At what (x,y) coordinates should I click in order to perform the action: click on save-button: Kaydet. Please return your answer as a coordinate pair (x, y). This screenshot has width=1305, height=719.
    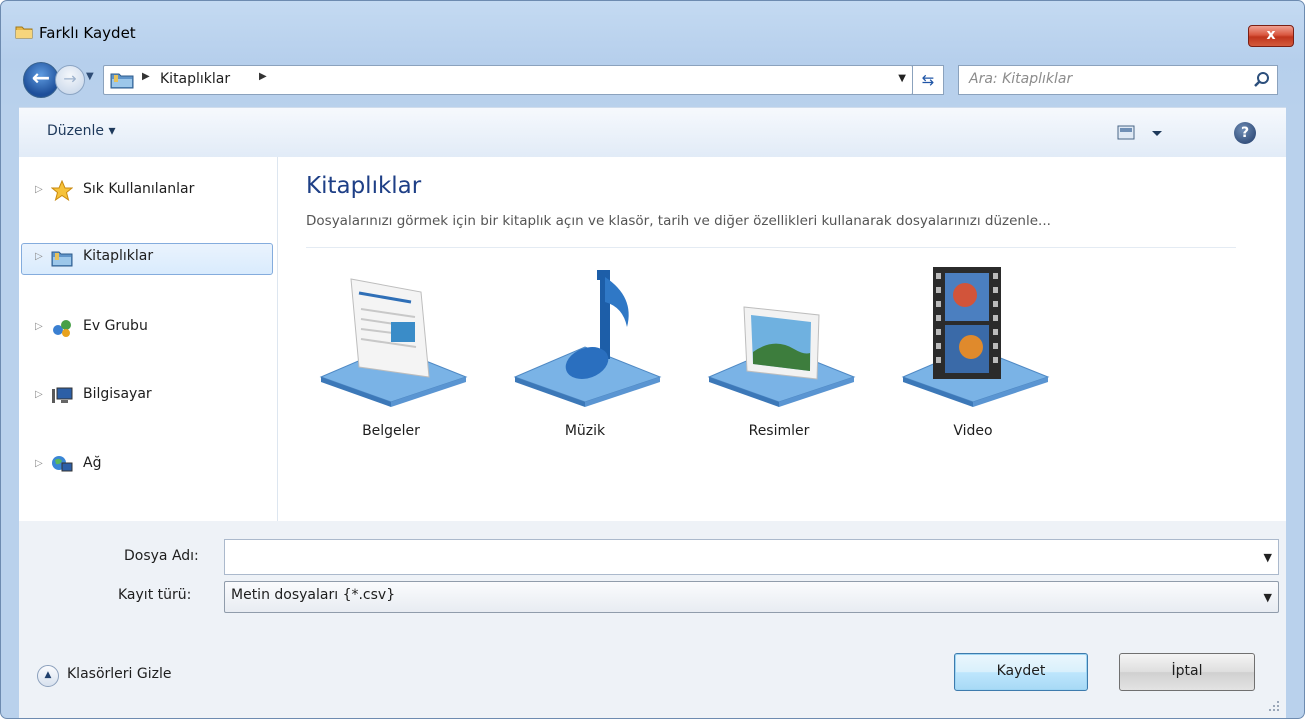
    Looking at the image, I should click on (1021, 672).